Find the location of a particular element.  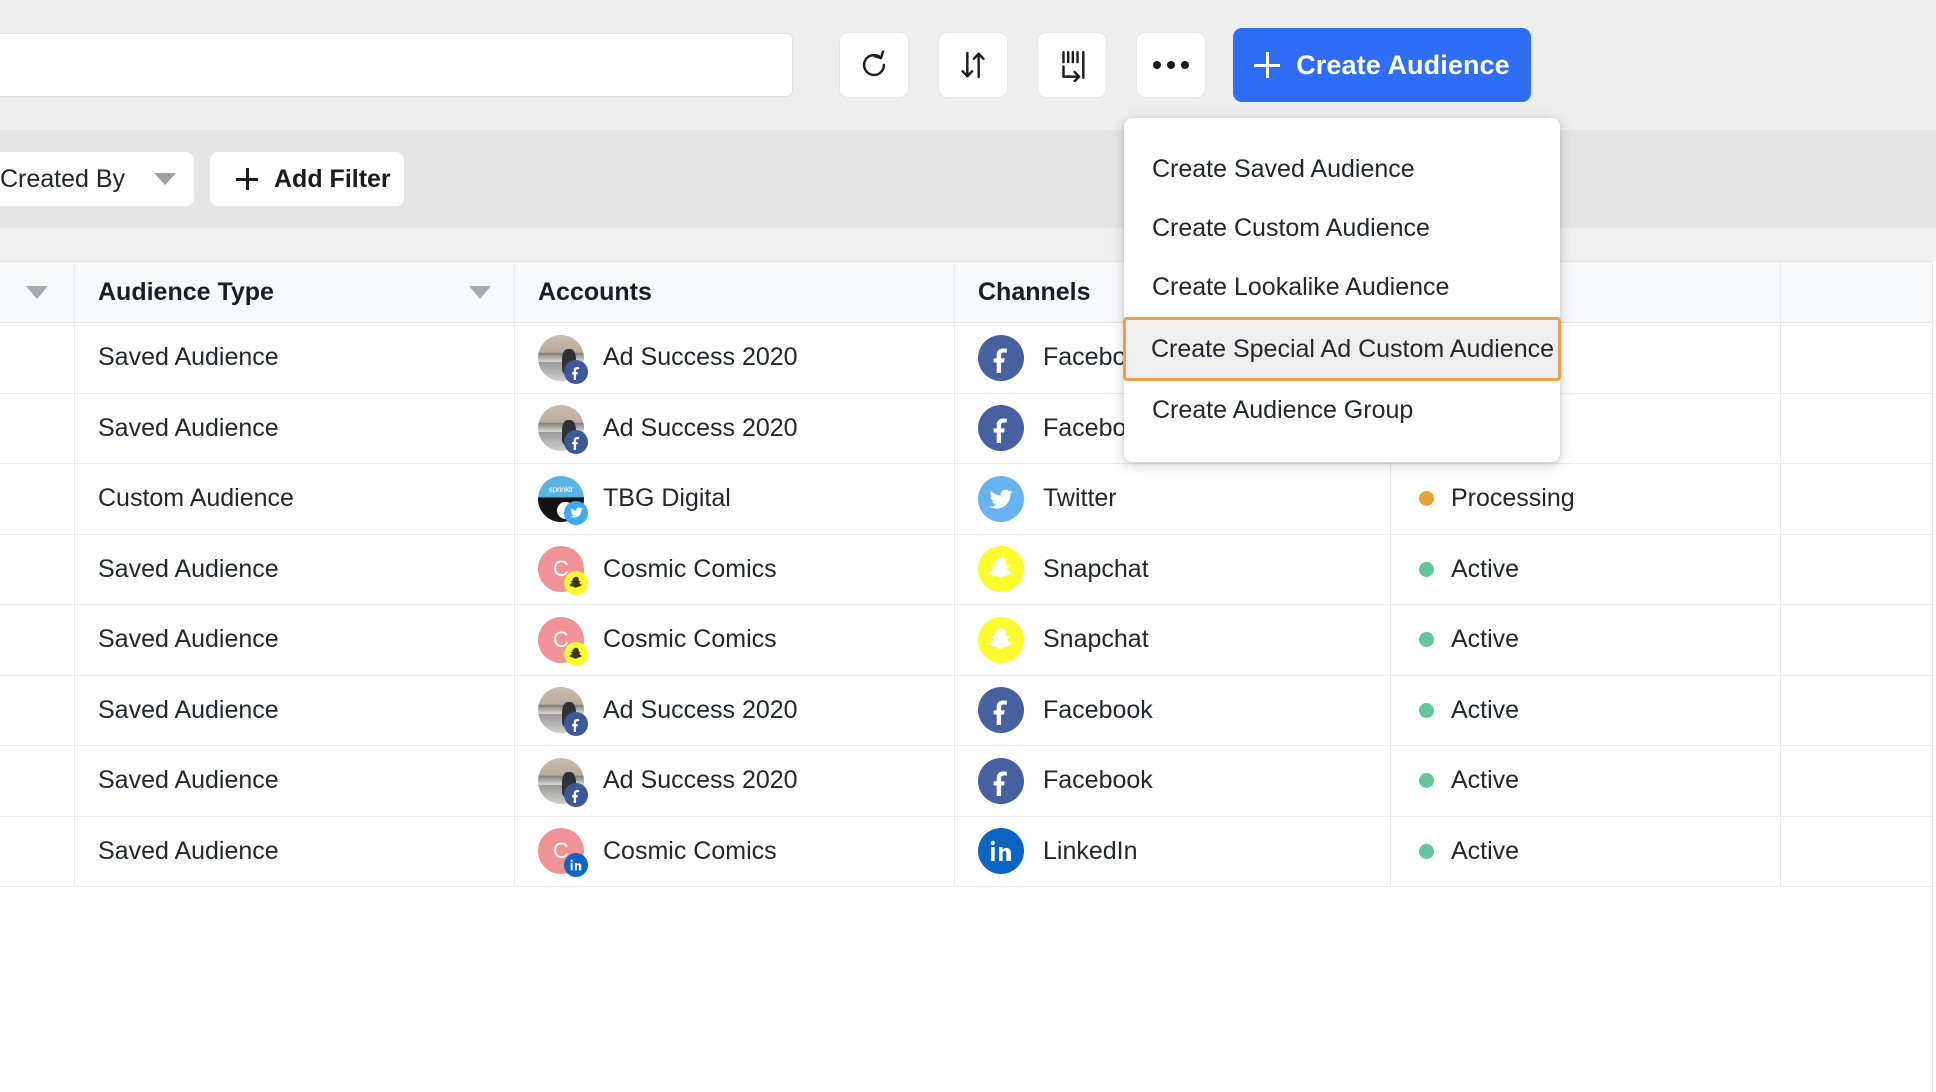

audience-type-text: Custom Audience is located at coordinates (196, 498).